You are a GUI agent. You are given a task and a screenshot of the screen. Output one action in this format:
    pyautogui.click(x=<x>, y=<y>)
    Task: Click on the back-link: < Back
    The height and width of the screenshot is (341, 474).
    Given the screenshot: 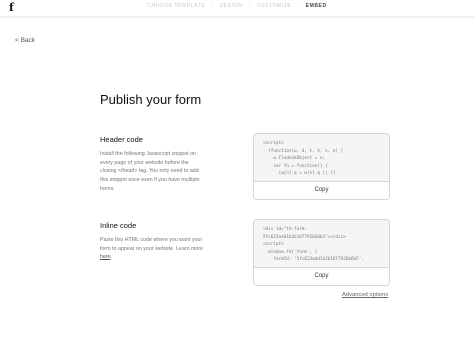 What is the action you would take?
    pyautogui.click(x=25, y=40)
    